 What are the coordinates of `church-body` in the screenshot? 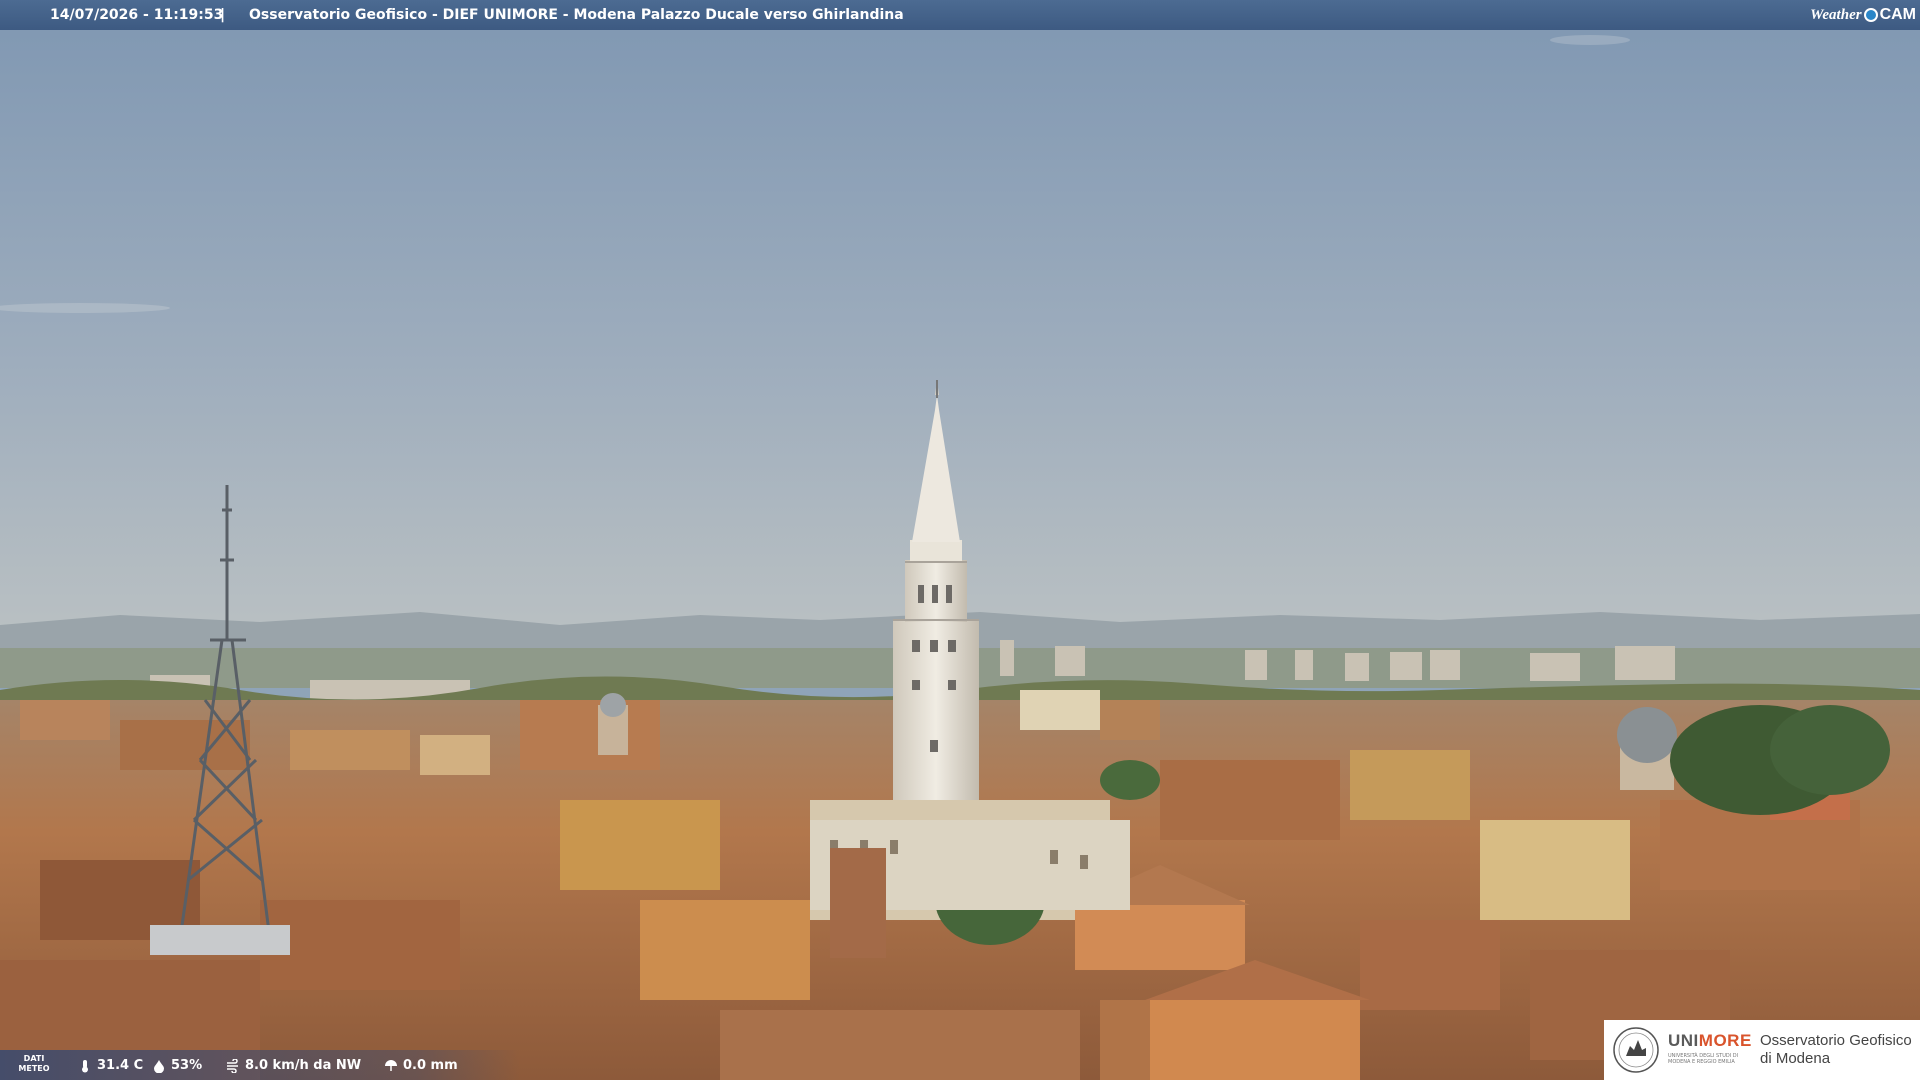 It's located at (1255, 1040).